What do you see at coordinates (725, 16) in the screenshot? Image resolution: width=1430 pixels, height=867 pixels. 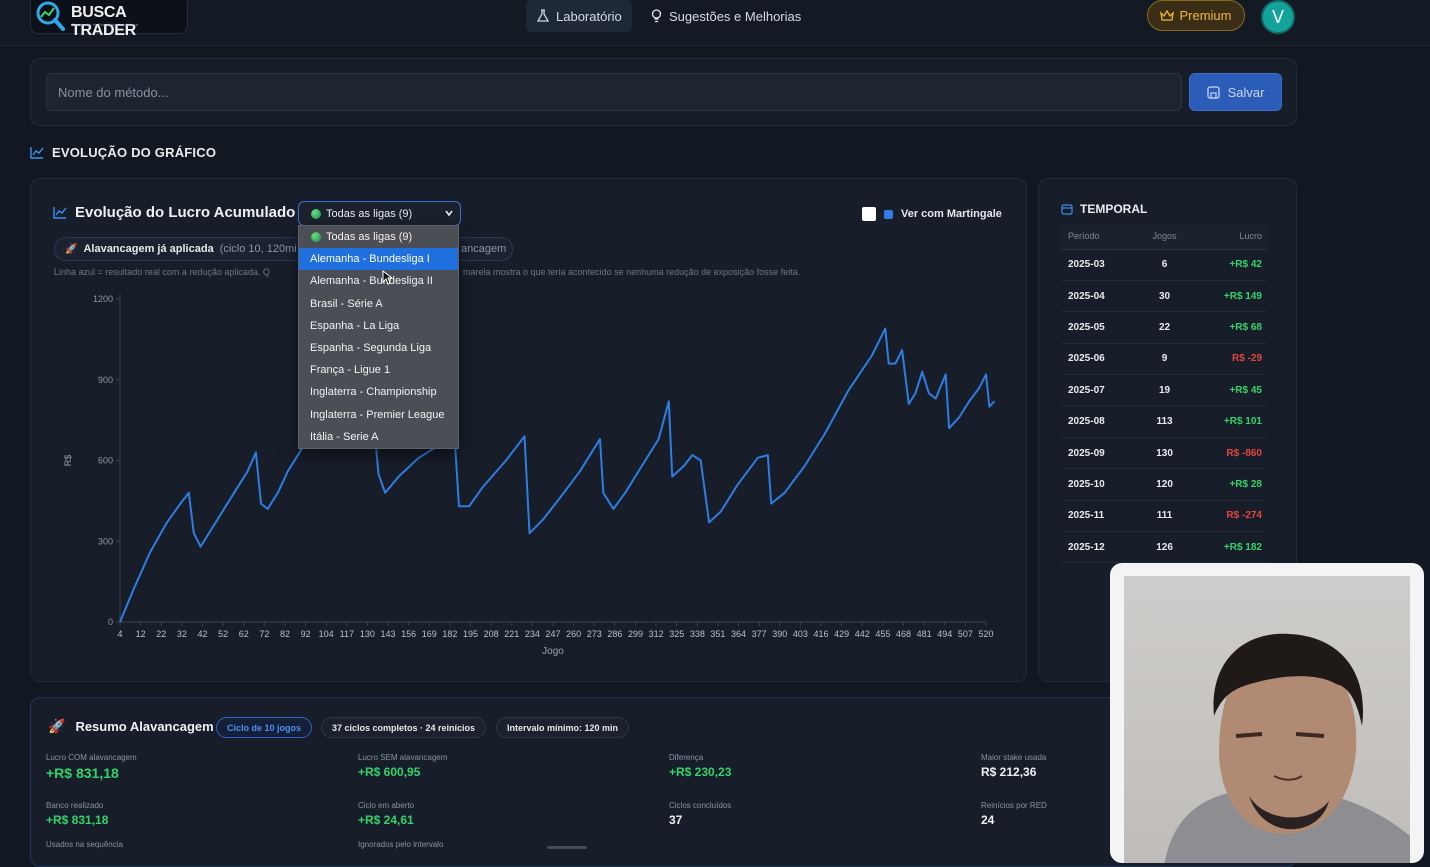 I see `nav-sugestoes: Sugestões e Melhorias` at bounding box center [725, 16].